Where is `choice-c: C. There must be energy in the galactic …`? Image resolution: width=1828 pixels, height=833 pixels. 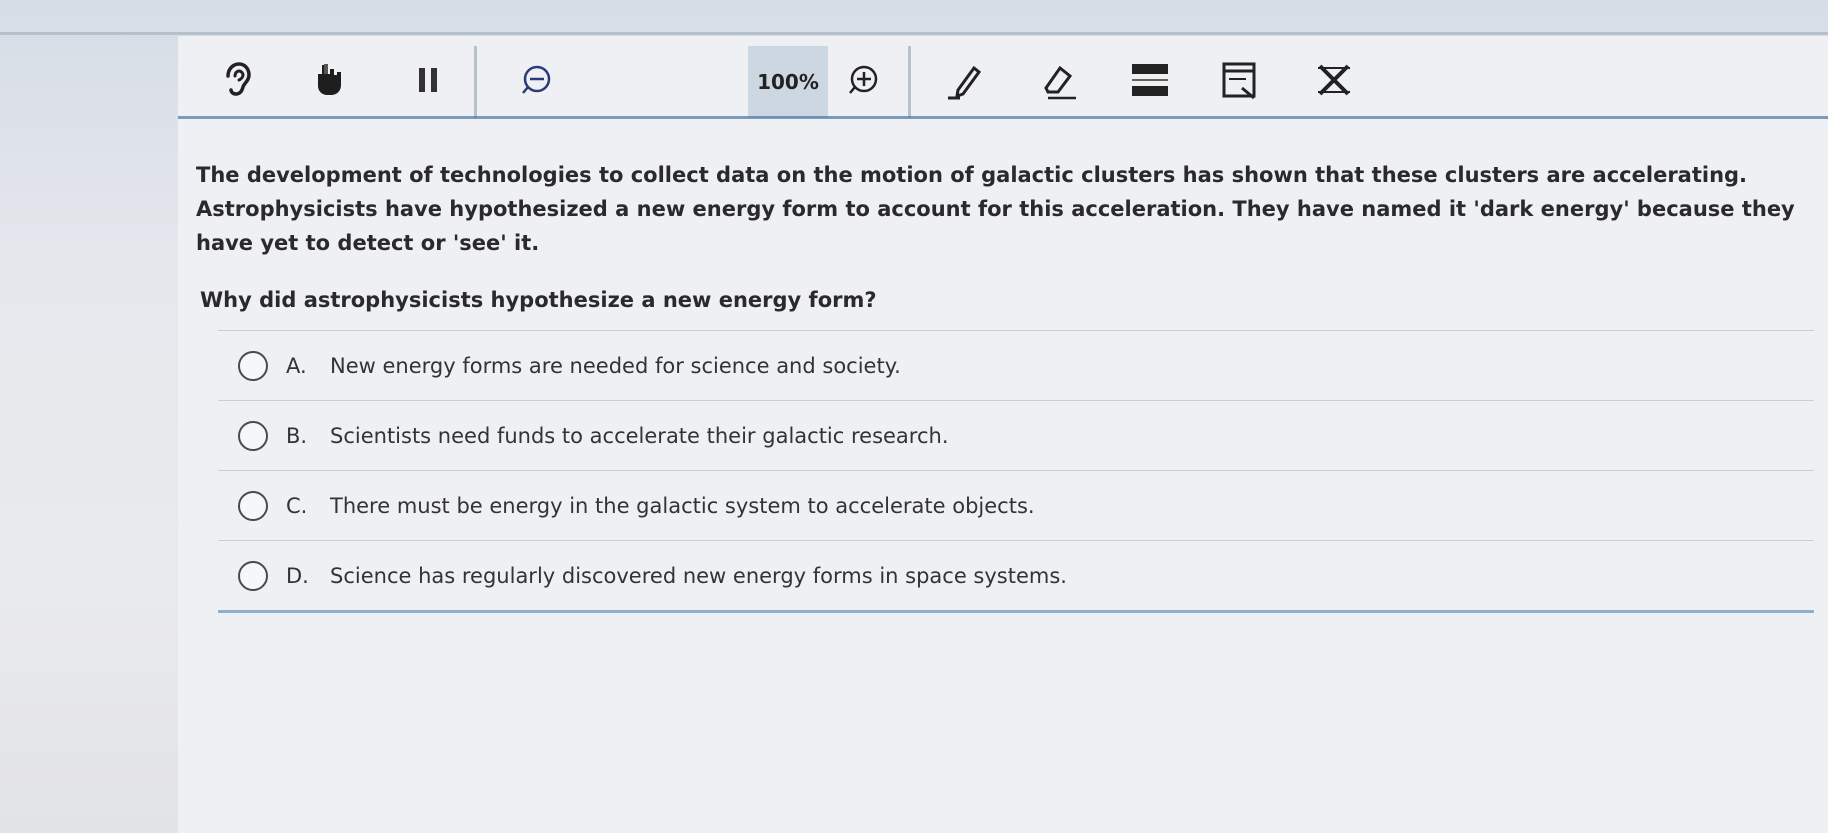
choice-c: C. There must be energy in the galactic … is located at coordinates (1016, 506).